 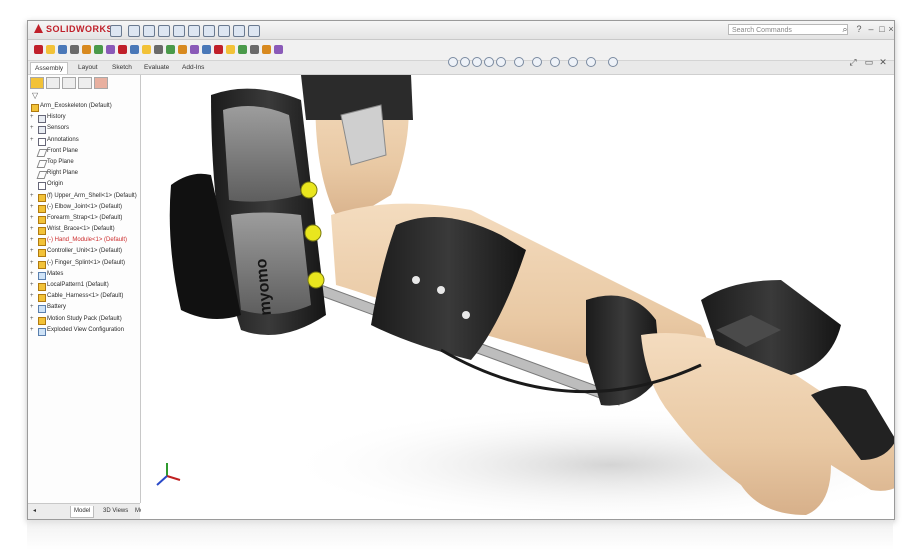 What do you see at coordinates (266, 49) in the screenshot?
I see `mass-properties-icon` at bounding box center [266, 49].